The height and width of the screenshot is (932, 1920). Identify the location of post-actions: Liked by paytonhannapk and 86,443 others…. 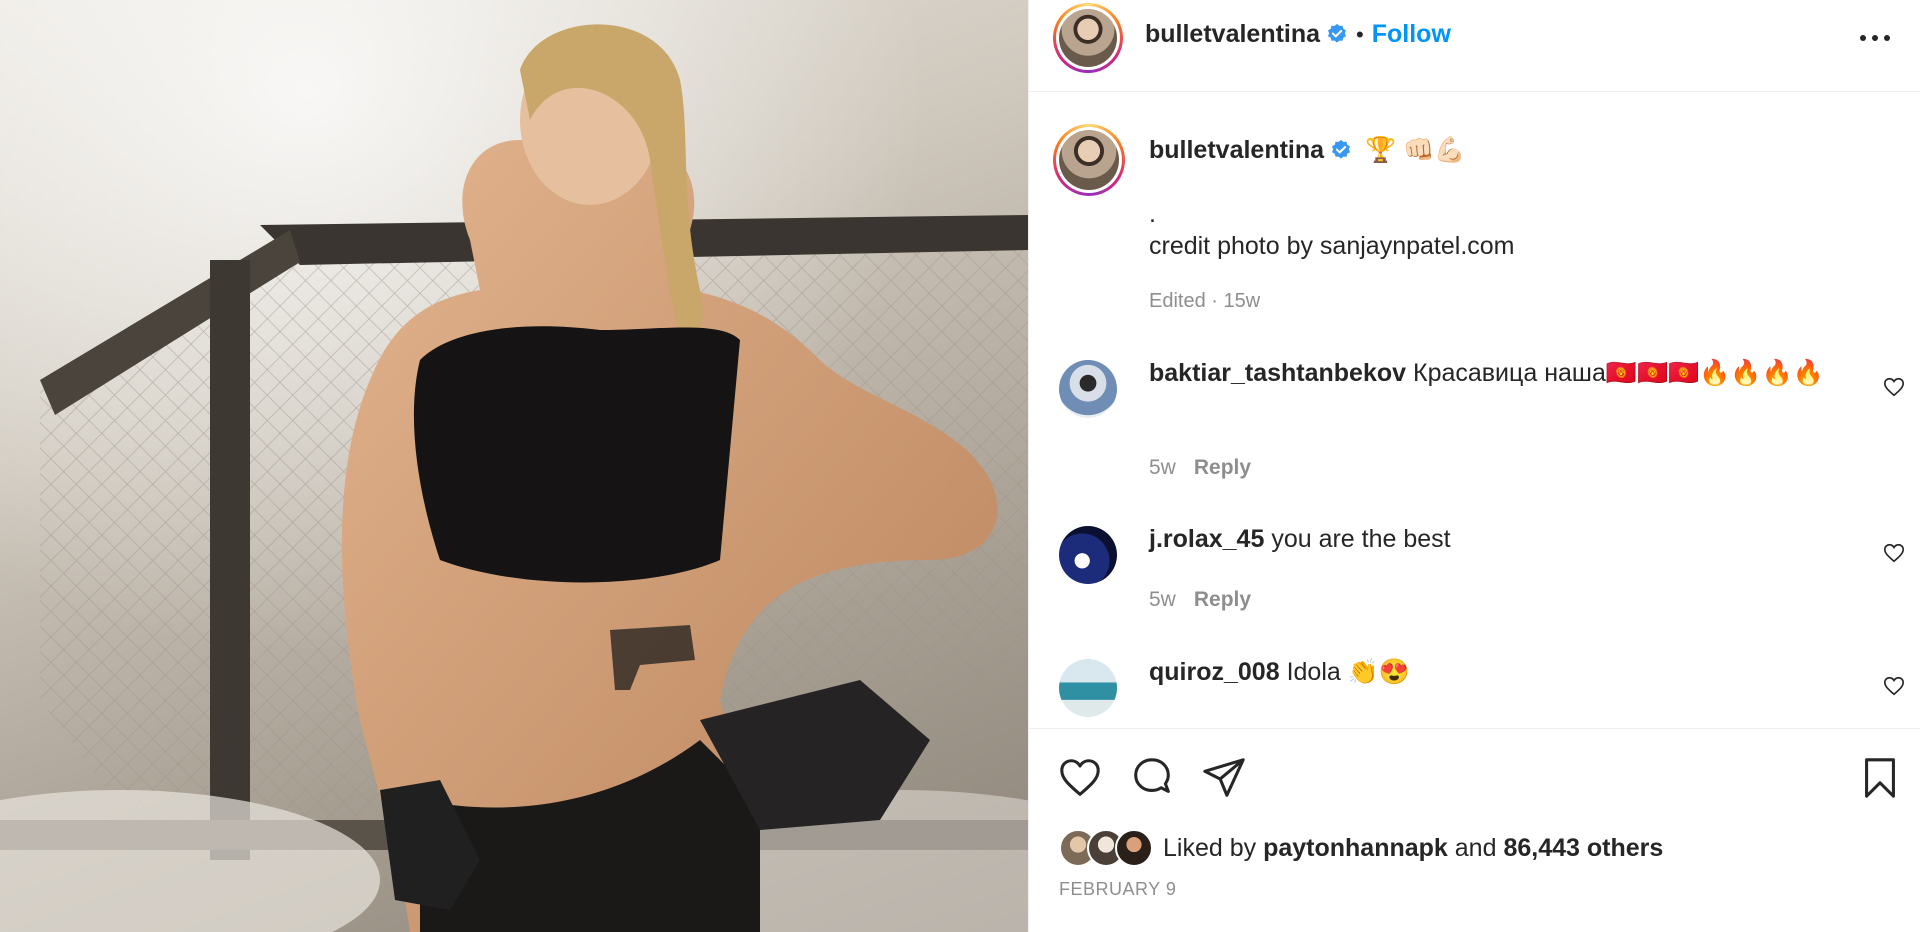
(1474, 830).